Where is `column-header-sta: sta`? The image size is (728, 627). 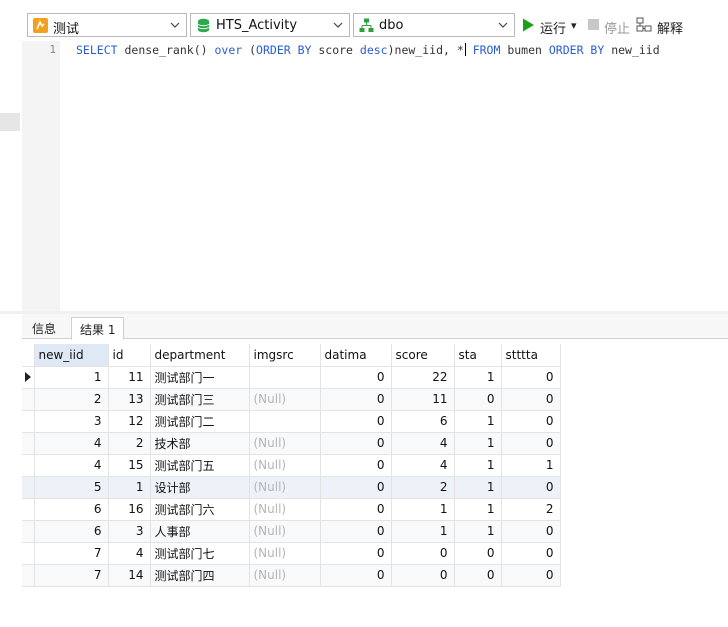
column-header-sta: sta is located at coordinates (478, 355).